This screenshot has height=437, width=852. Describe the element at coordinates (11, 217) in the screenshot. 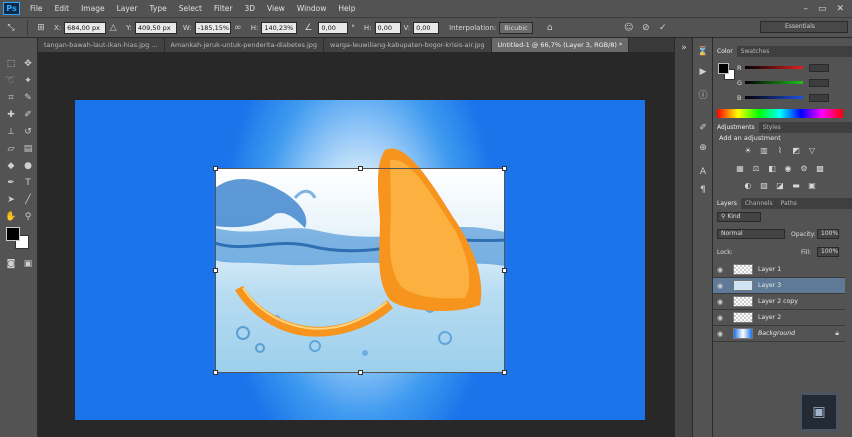

I see `hand-icon: ✋` at that location.